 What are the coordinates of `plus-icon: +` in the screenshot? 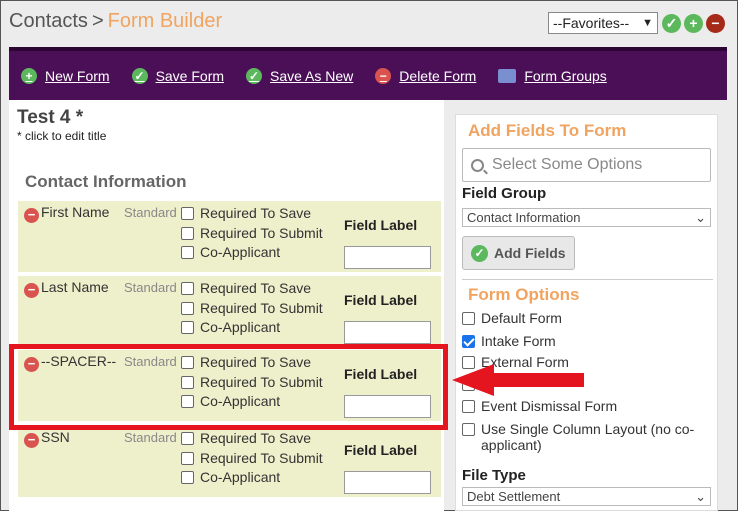 It's located at (693, 23).